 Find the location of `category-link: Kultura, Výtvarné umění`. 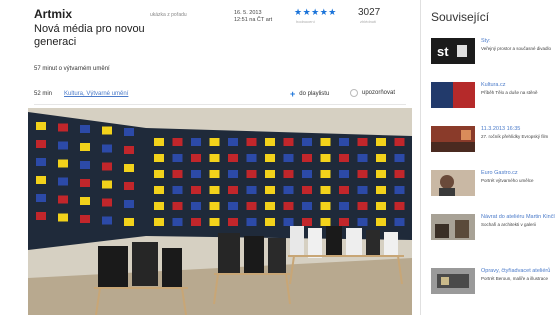

category-link: Kultura, Výtvarné umění is located at coordinates (96, 94).